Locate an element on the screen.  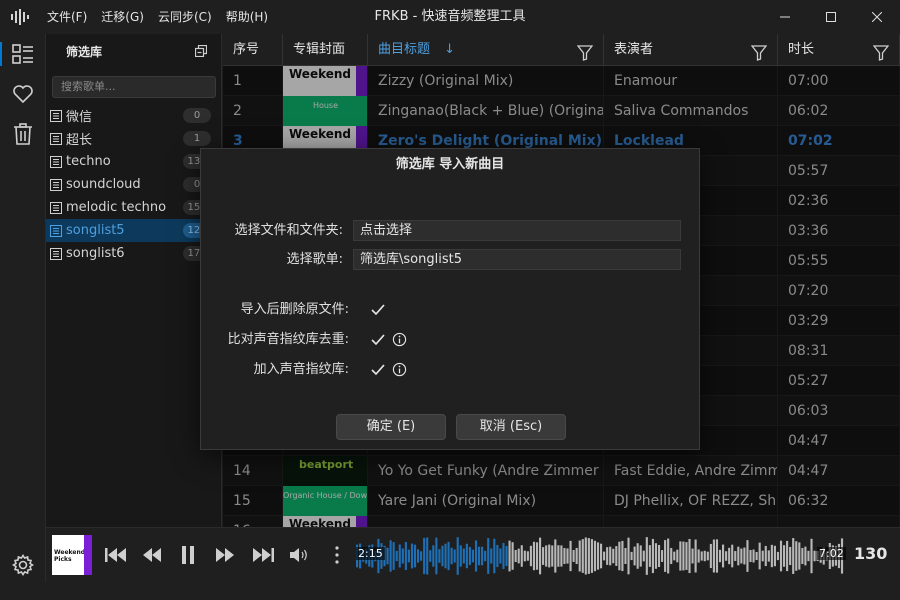
maximize-button is located at coordinates (831, 17).